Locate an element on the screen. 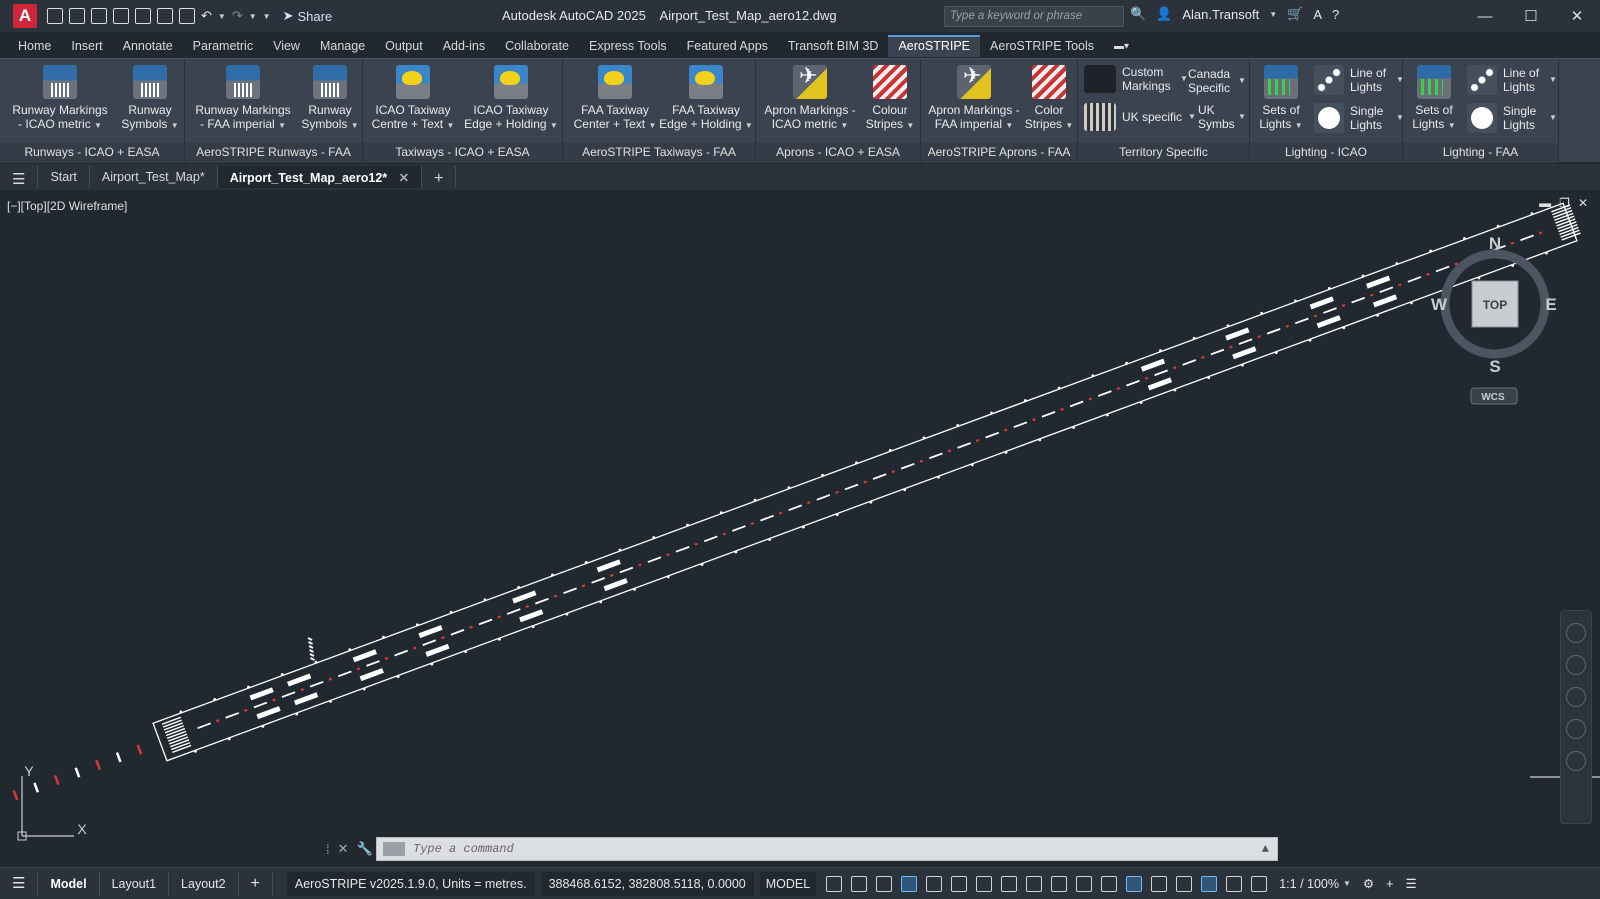 The width and height of the screenshot is (1600, 899). panel-title: Lighting - ICAO is located at coordinates (1326, 153).